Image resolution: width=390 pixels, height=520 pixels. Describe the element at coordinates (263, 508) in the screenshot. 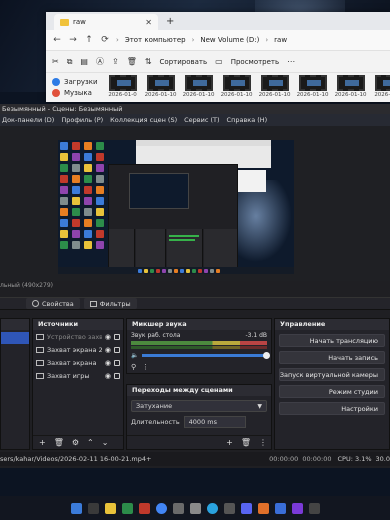

I see `firefox-icon` at that location.